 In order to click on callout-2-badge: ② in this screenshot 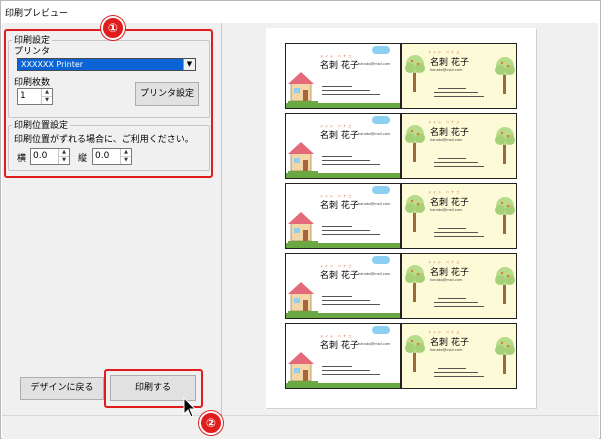, I will do `click(211, 423)`.